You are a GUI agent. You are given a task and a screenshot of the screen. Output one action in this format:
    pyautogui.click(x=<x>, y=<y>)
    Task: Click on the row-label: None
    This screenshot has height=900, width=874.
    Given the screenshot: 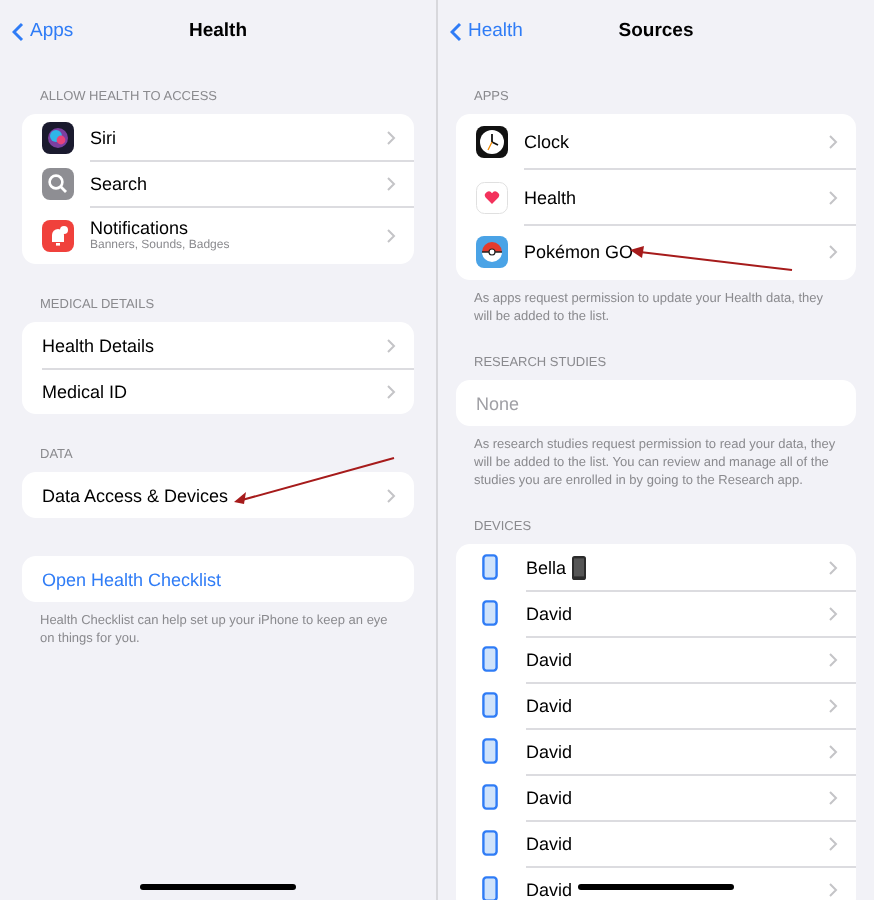 What is the action you would take?
    pyautogui.click(x=498, y=403)
    